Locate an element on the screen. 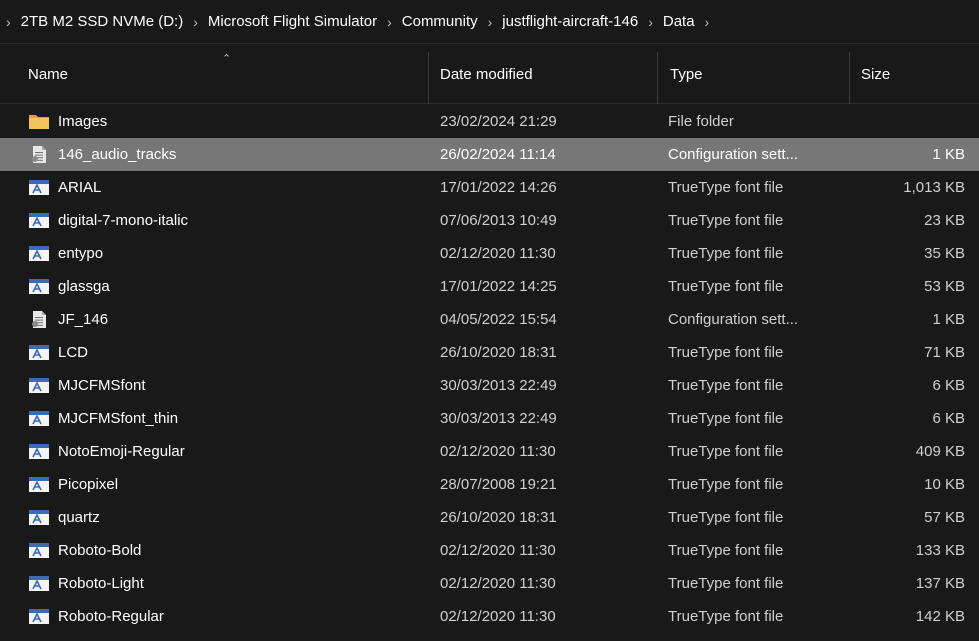 The width and height of the screenshot is (979, 641). file-name: entypo is located at coordinates (81, 253).